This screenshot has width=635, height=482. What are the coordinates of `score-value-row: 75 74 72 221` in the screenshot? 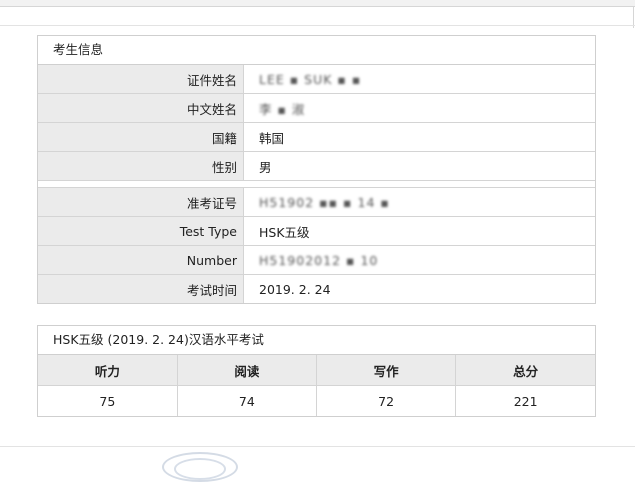 It's located at (316, 400).